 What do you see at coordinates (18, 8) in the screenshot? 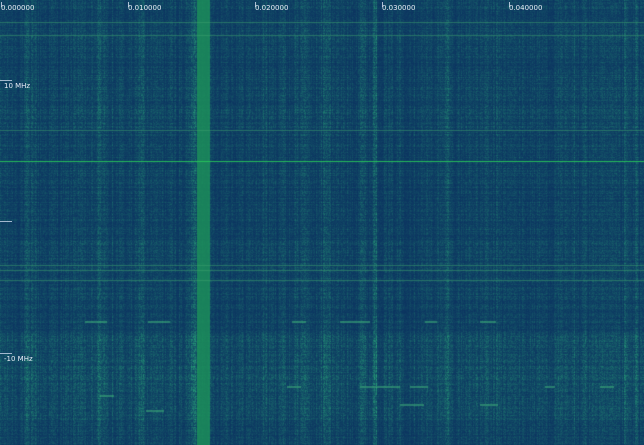
I see `time-label-0: 0.000000` at bounding box center [18, 8].